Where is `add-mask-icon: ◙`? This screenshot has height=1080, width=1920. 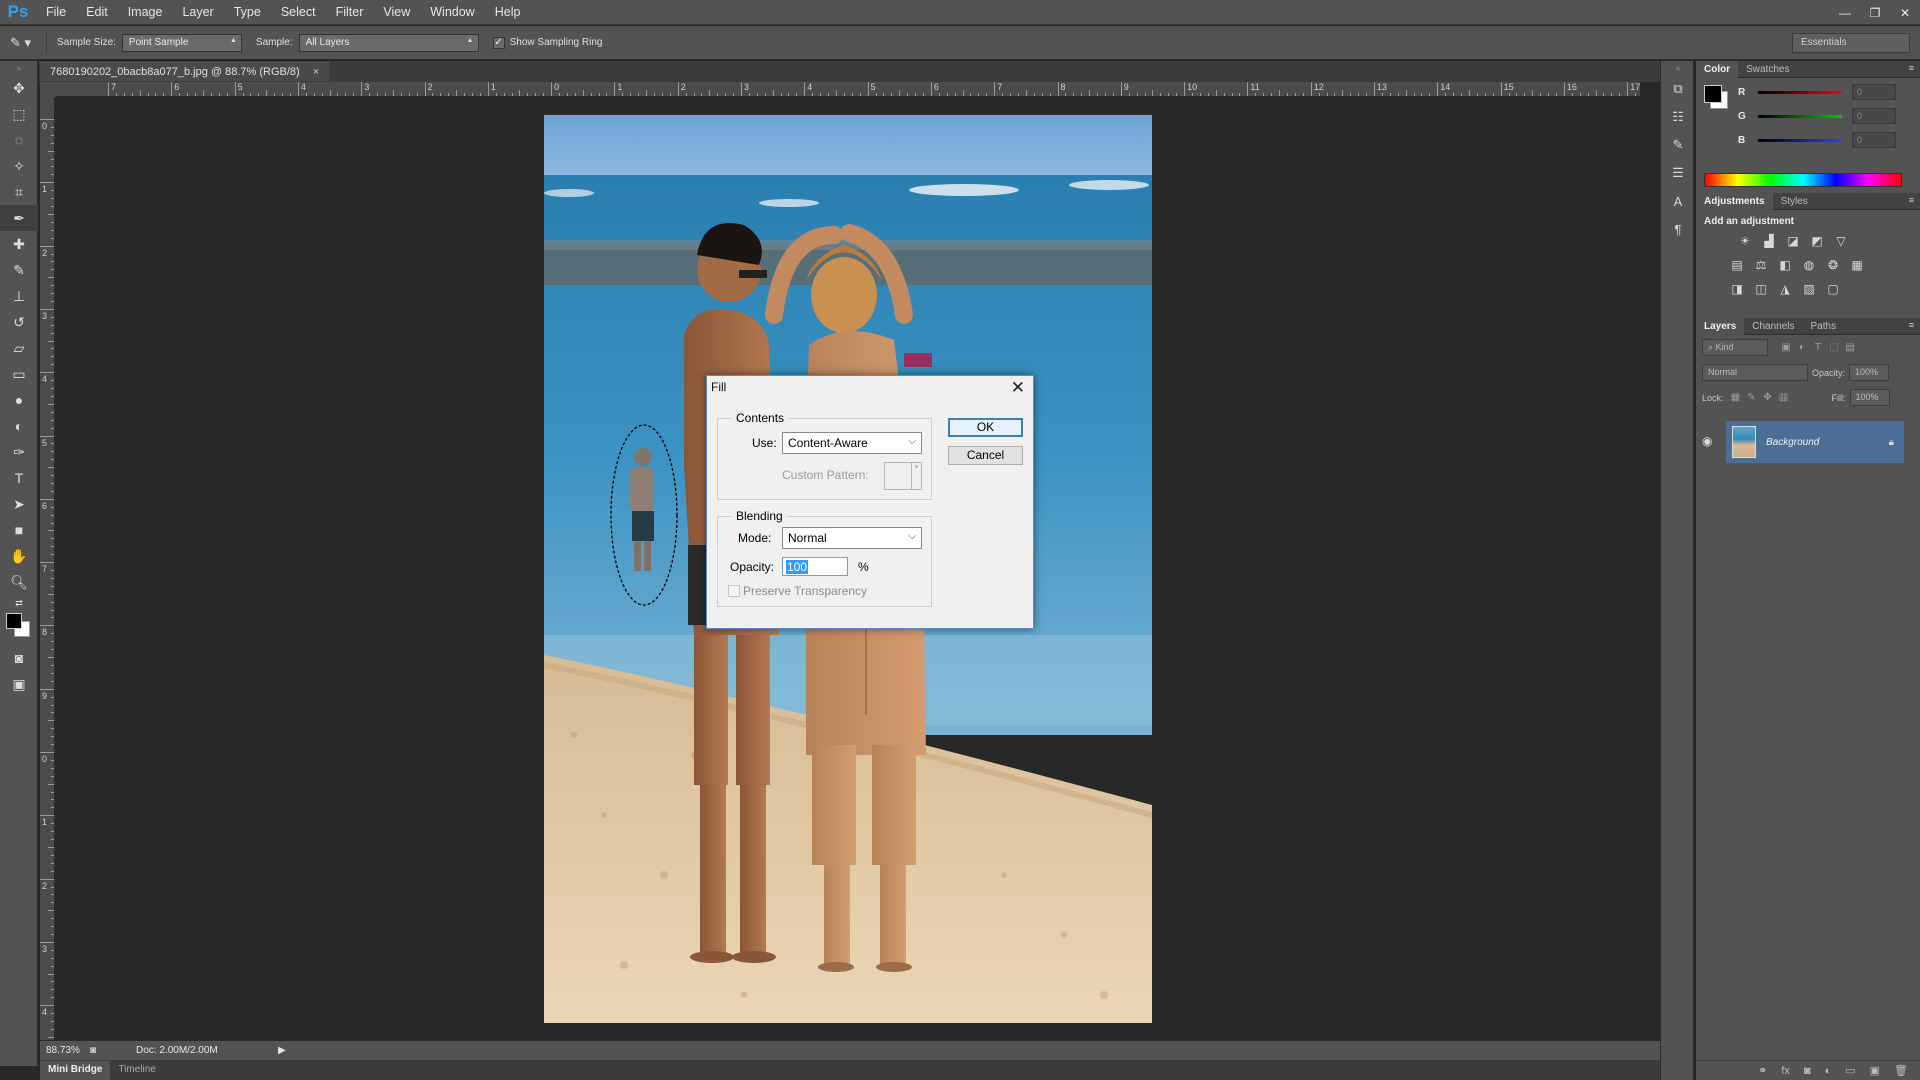
add-mask-icon: ◙ is located at coordinates (1807, 1071).